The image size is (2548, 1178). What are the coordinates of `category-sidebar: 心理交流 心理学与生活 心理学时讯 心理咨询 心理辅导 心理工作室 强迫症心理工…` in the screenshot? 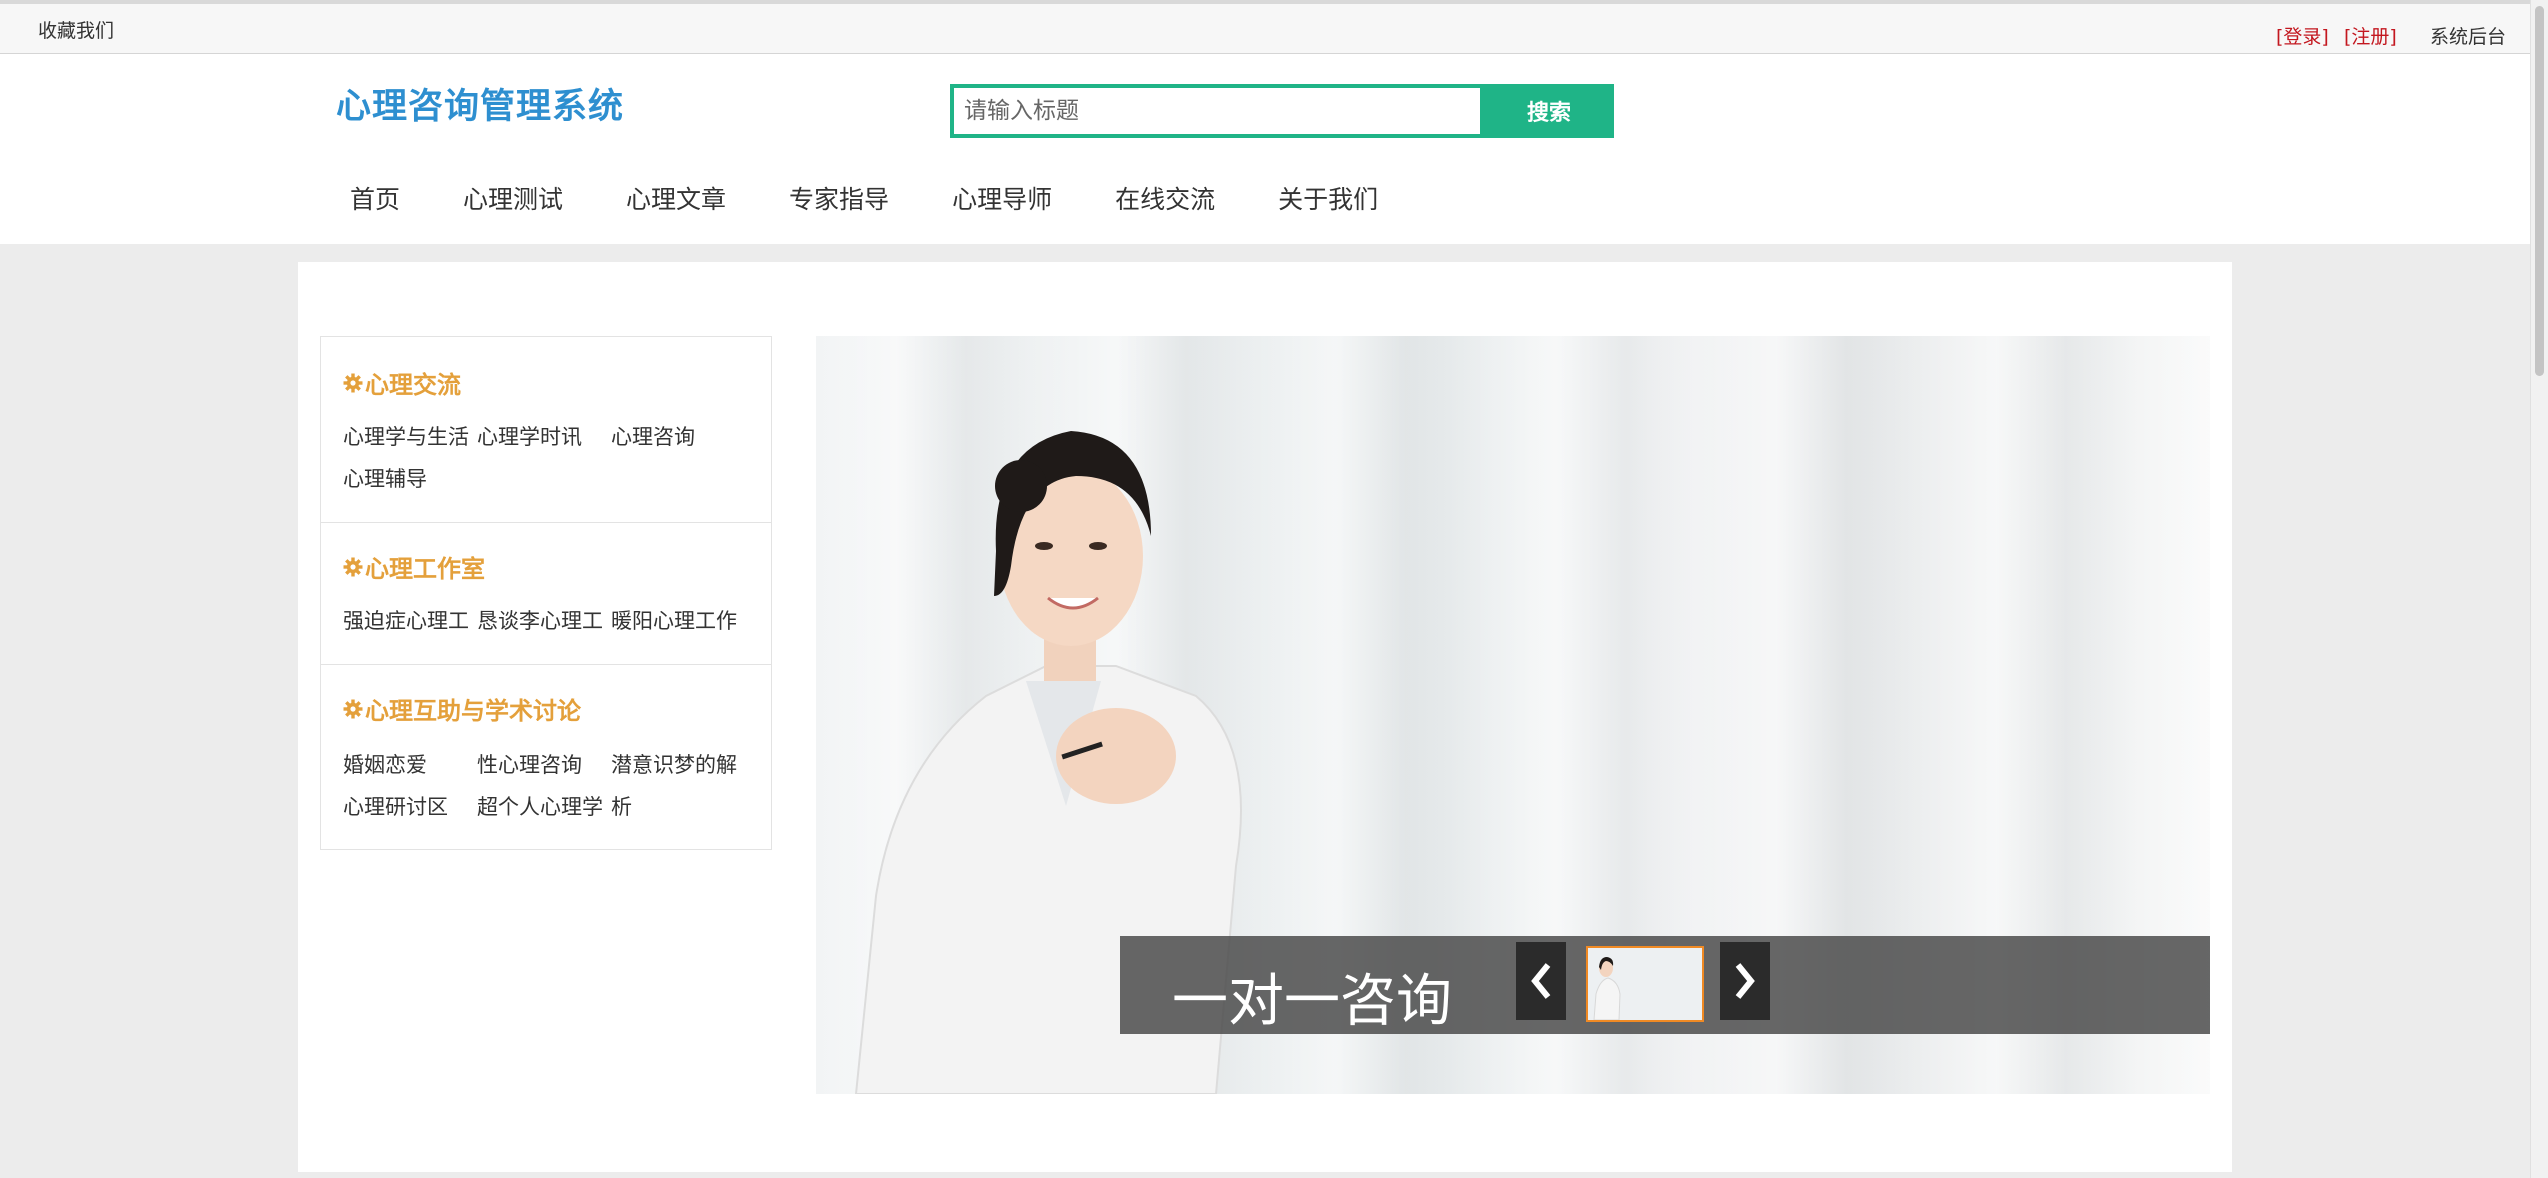 It's located at (546, 593).